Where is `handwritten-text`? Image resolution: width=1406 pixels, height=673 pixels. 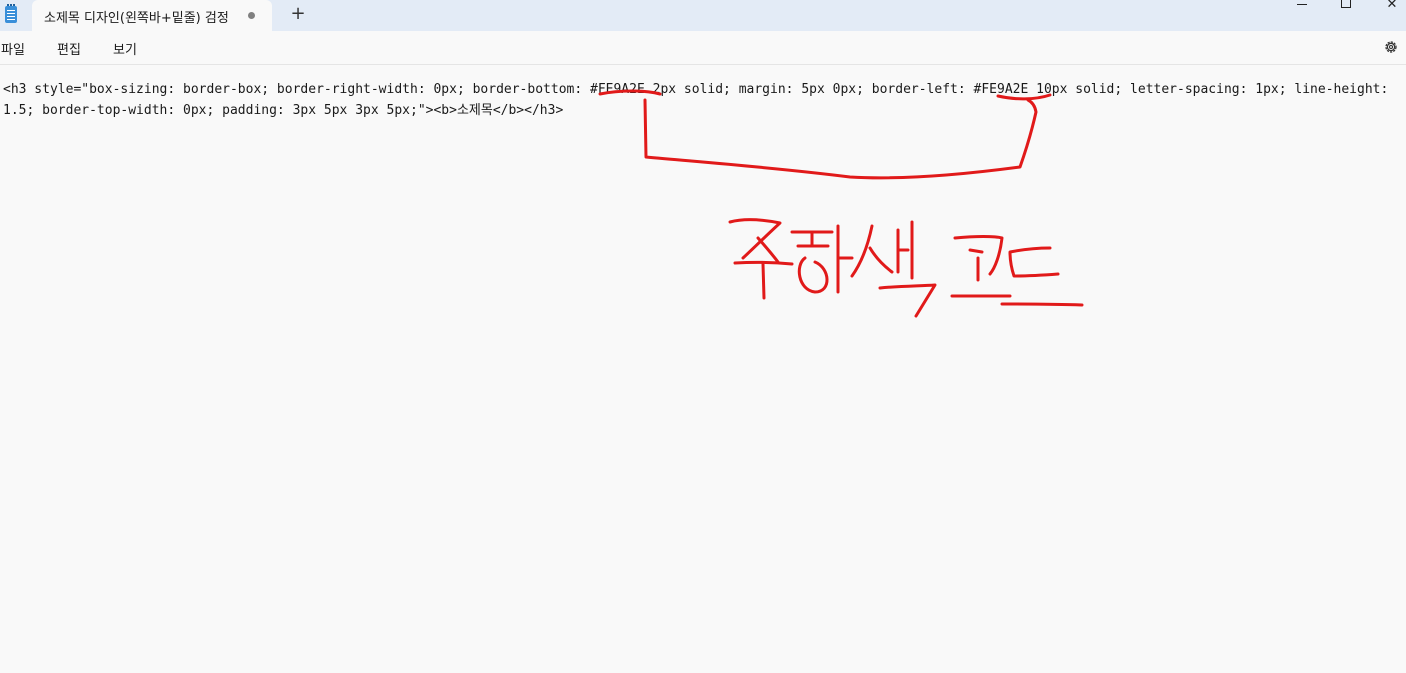
handwritten-text is located at coordinates (906, 268).